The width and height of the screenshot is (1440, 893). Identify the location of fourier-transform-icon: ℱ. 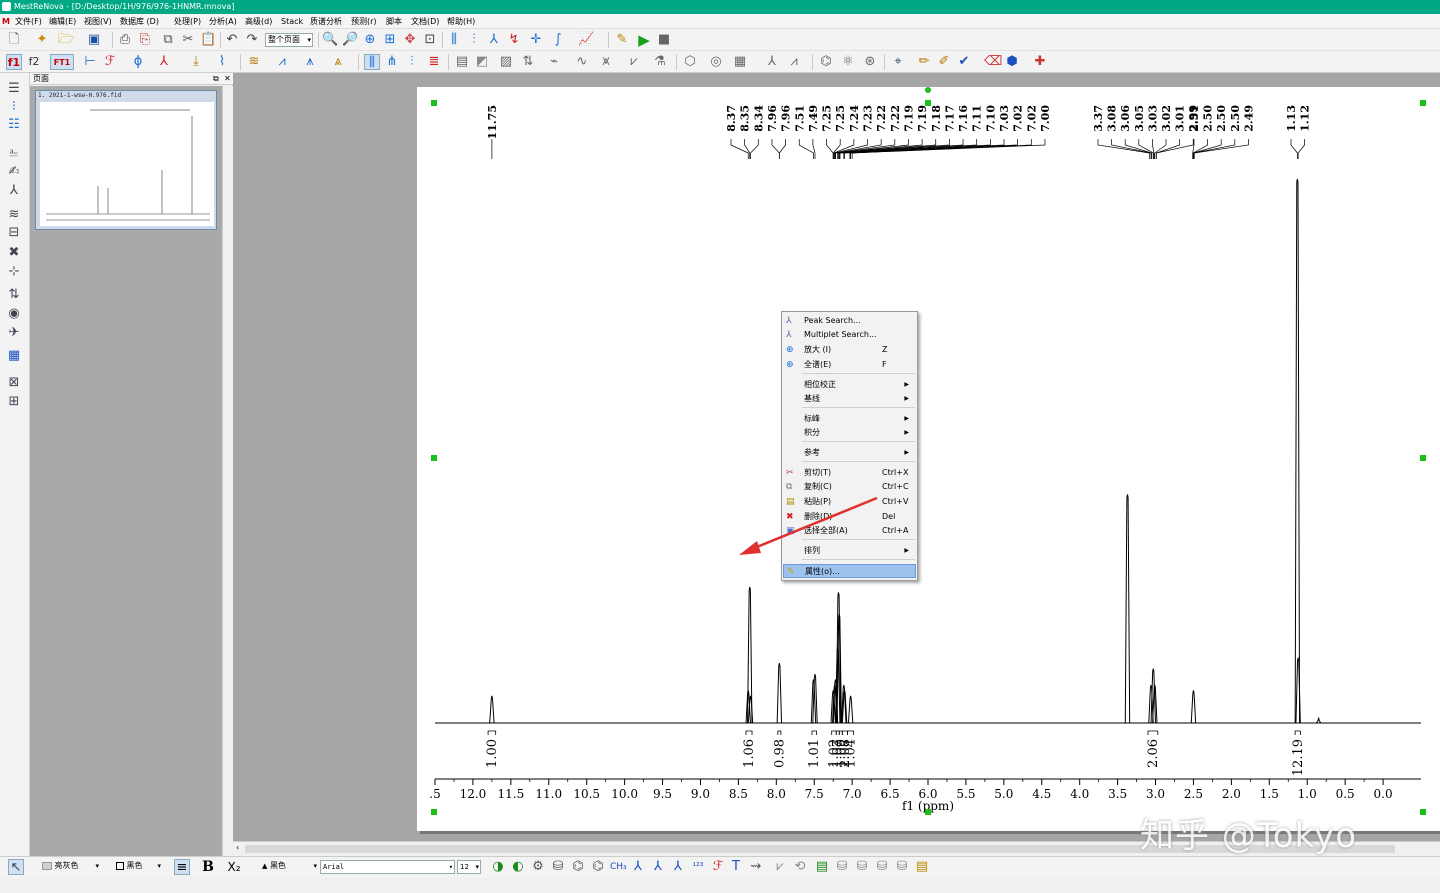
(110, 62).